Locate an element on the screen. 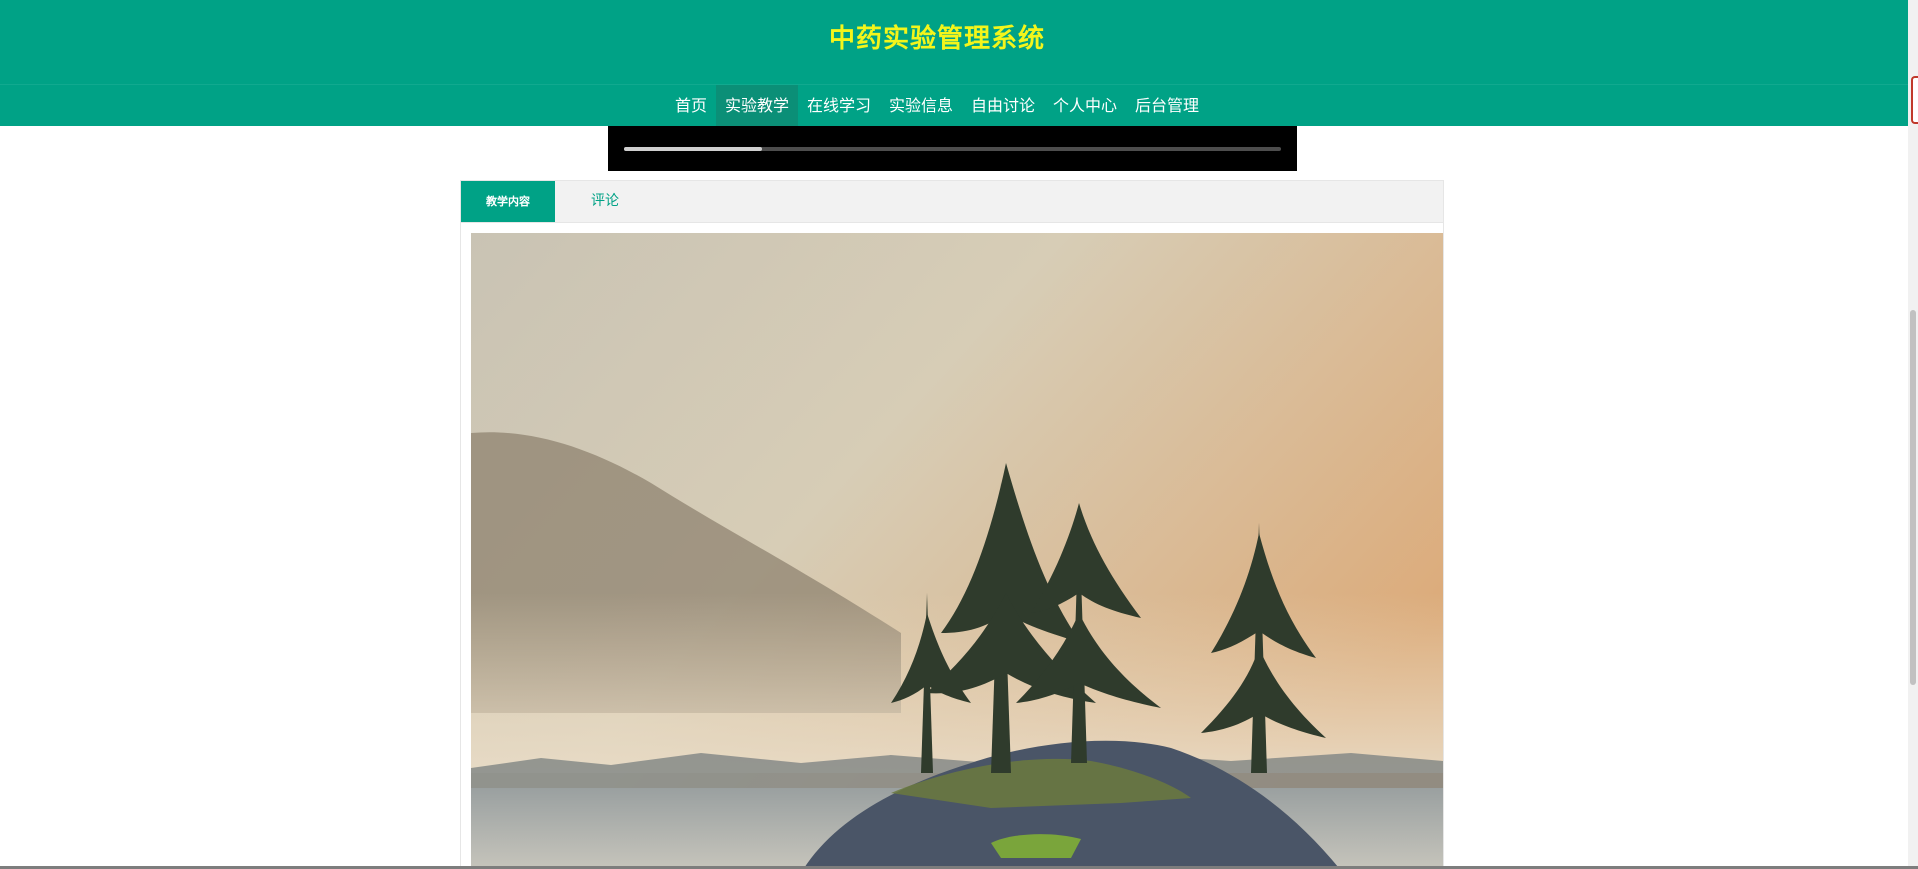  scrollbar-thumb is located at coordinates (1913, 497).